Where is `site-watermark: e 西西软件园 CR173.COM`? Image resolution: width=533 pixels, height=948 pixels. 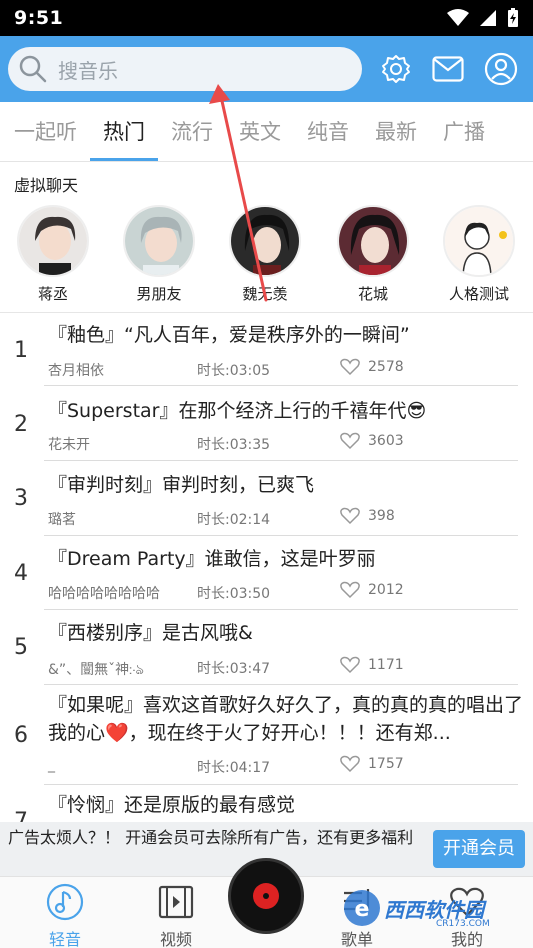 site-watermark: e 西西软件园 CR173.COM is located at coordinates (428, 909).